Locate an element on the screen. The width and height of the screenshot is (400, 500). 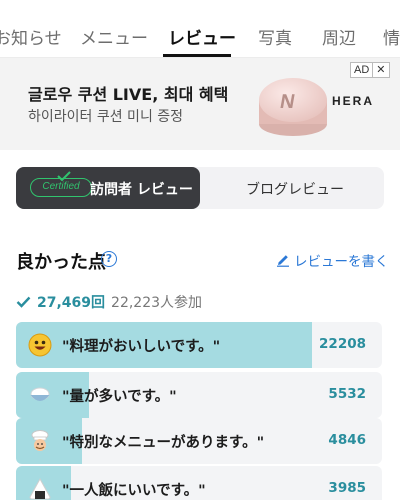
onigiri-icon is located at coordinates (40, 488).